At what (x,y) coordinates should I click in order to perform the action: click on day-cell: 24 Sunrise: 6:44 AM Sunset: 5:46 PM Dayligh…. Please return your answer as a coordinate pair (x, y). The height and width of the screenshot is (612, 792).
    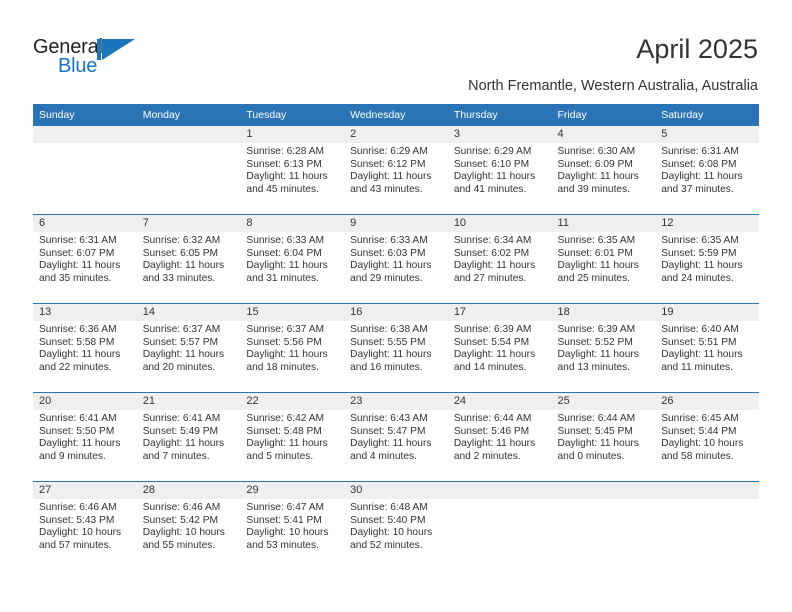
    Looking at the image, I should click on (499, 437).